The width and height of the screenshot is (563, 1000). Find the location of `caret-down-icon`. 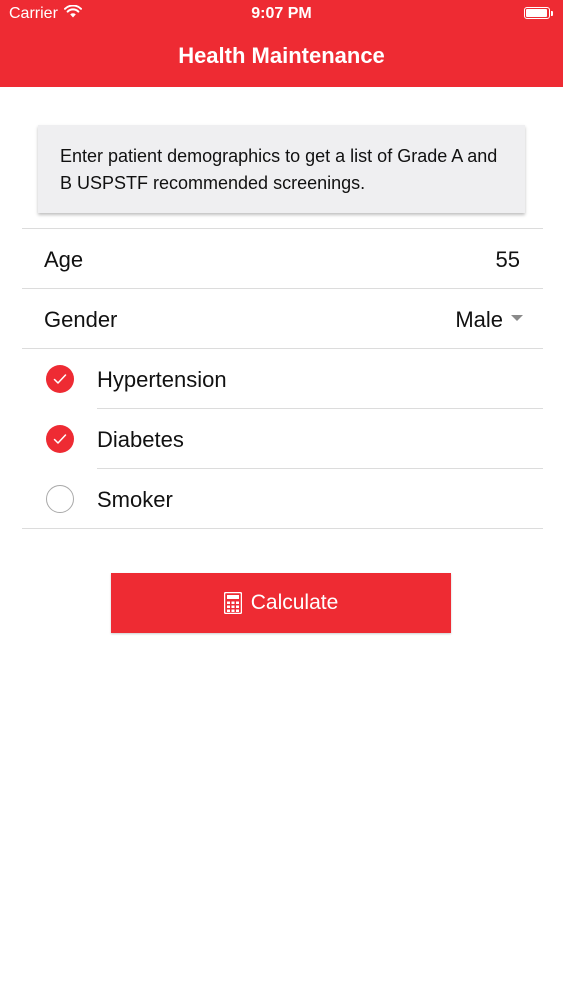

caret-down-icon is located at coordinates (517, 318).